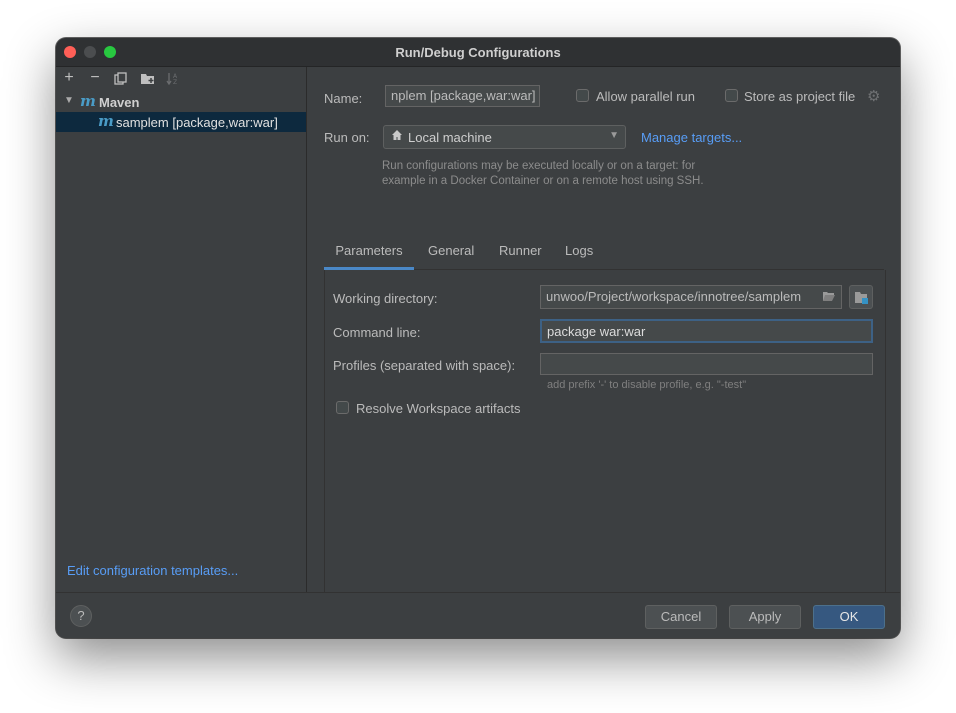 The height and width of the screenshot is (713, 956). Describe the element at coordinates (120, 78) in the screenshot. I see `copy-icon` at that location.